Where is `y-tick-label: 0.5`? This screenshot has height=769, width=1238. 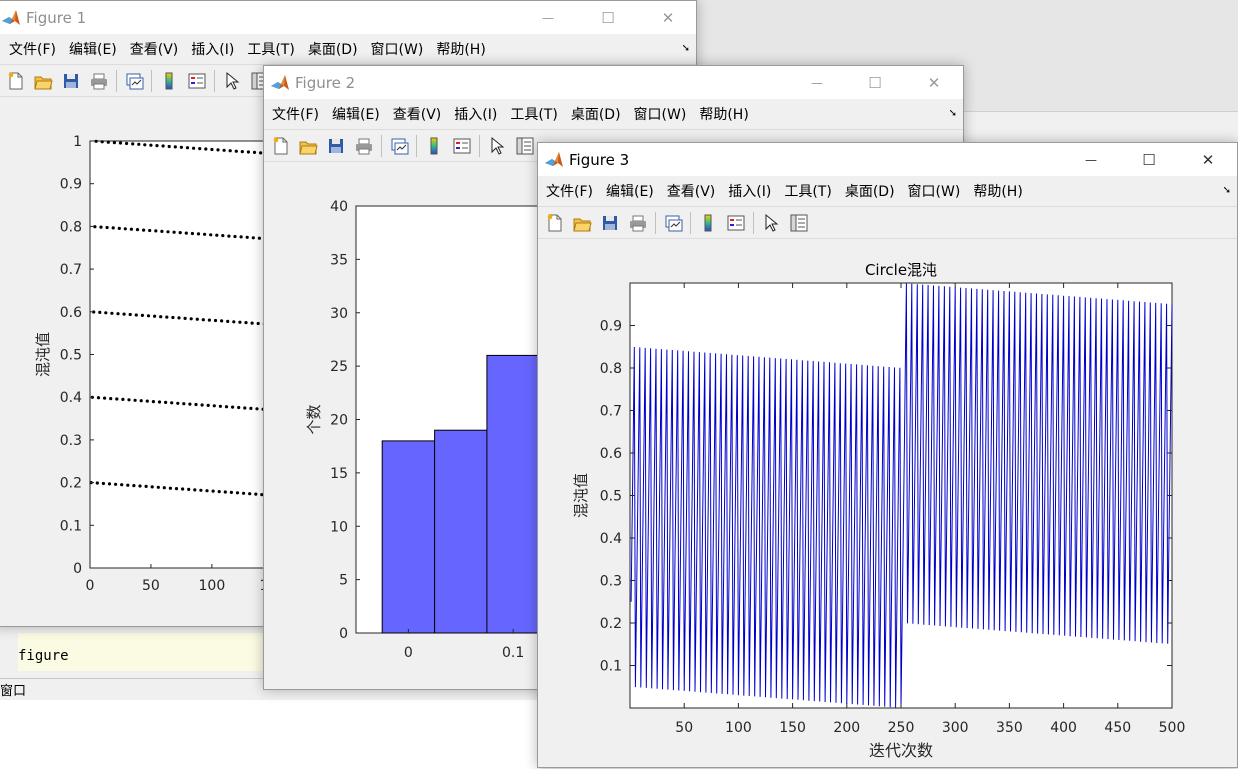
y-tick-label: 0.5 is located at coordinates (71, 356).